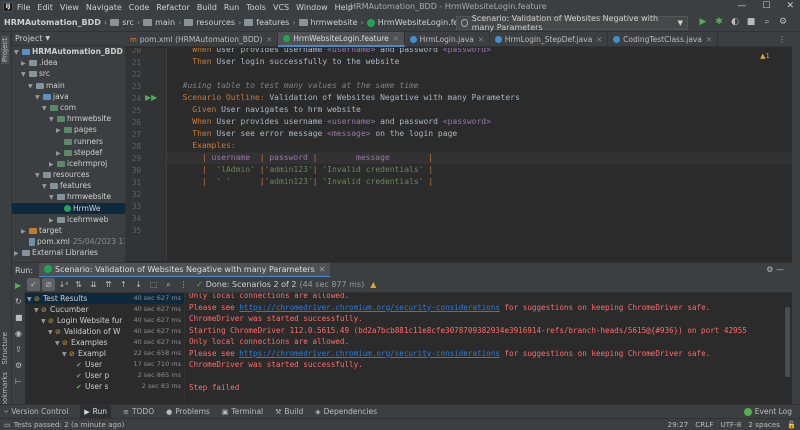 This screenshot has height=430, width=800. Describe the element at coordinates (331, 22) in the screenshot. I see `breadcrumb-item: hrmwebsite ›` at that location.